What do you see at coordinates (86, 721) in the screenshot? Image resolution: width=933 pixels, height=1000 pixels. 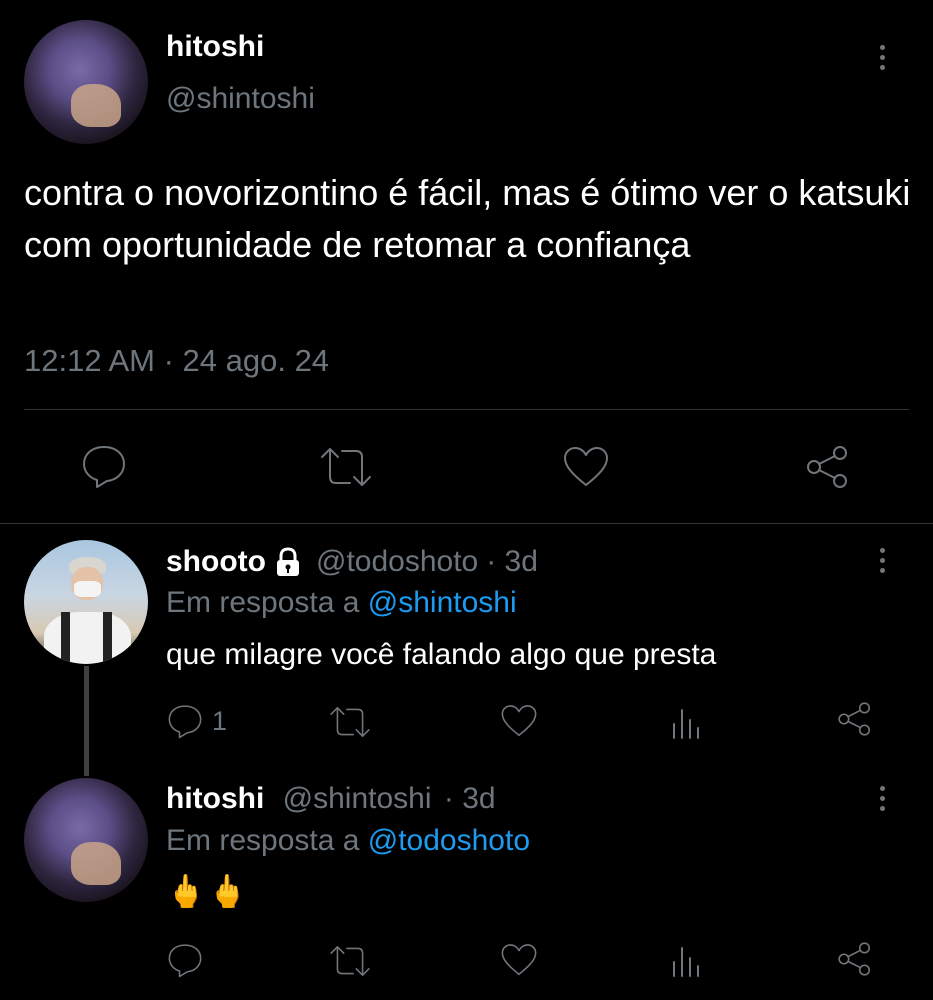 I see `thread-line` at bounding box center [86, 721].